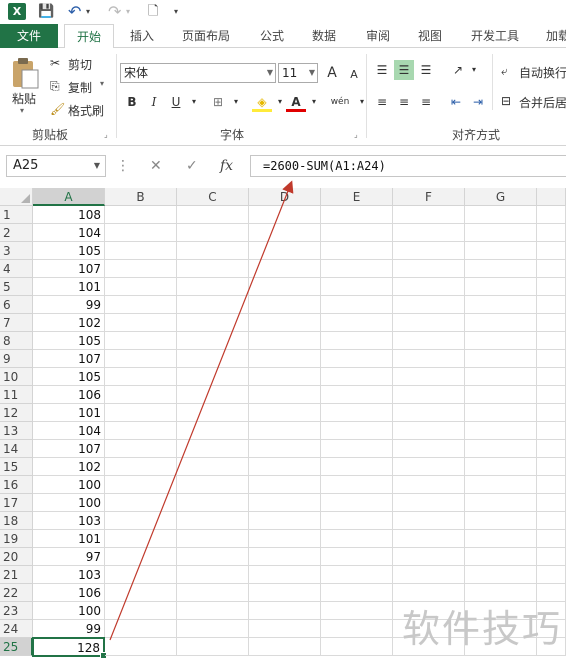  What do you see at coordinates (285, 503) in the screenshot?
I see `cell-d17` at bounding box center [285, 503].